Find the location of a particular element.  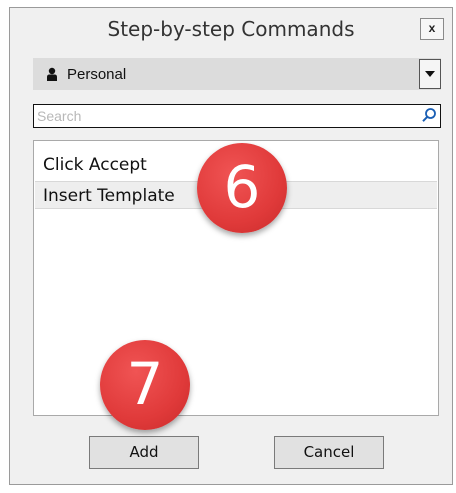

title-bar: Step-by-step Commands x is located at coordinates (231, 29).